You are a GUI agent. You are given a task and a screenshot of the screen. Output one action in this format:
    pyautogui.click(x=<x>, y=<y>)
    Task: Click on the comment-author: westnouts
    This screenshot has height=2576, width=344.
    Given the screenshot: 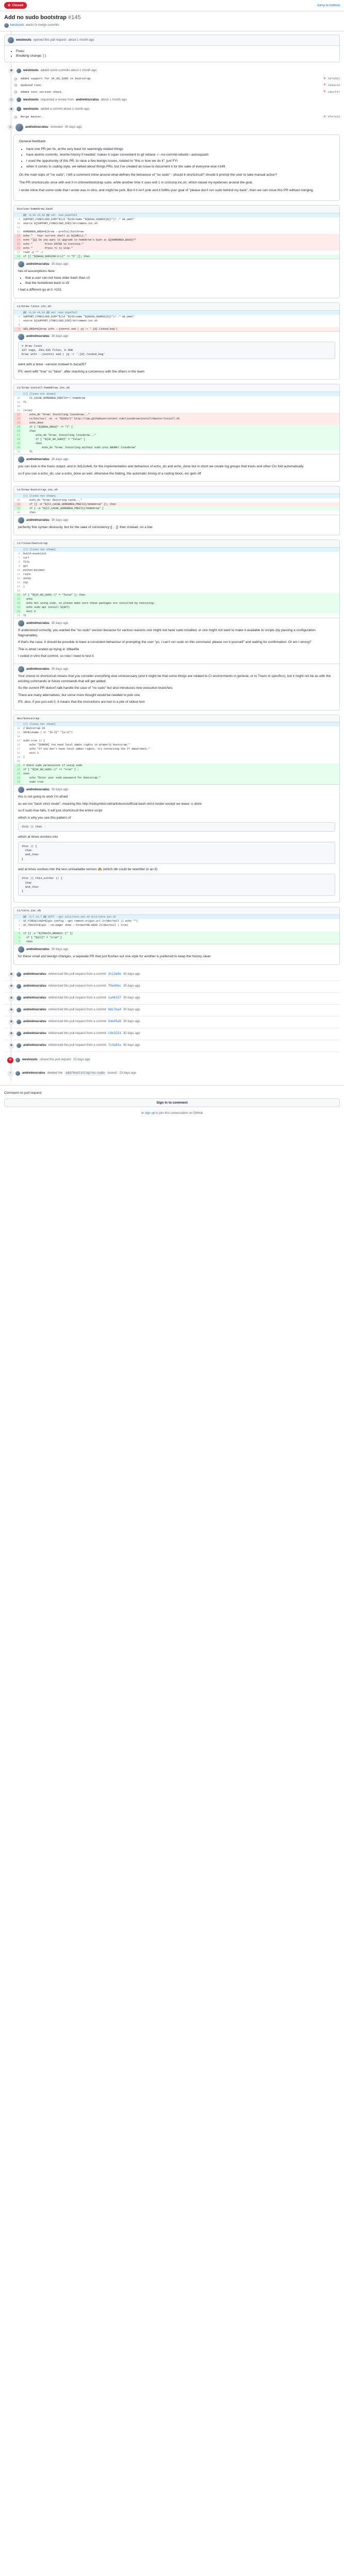 What is the action you would take?
    pyautogui.click(x=24, y=40)
    